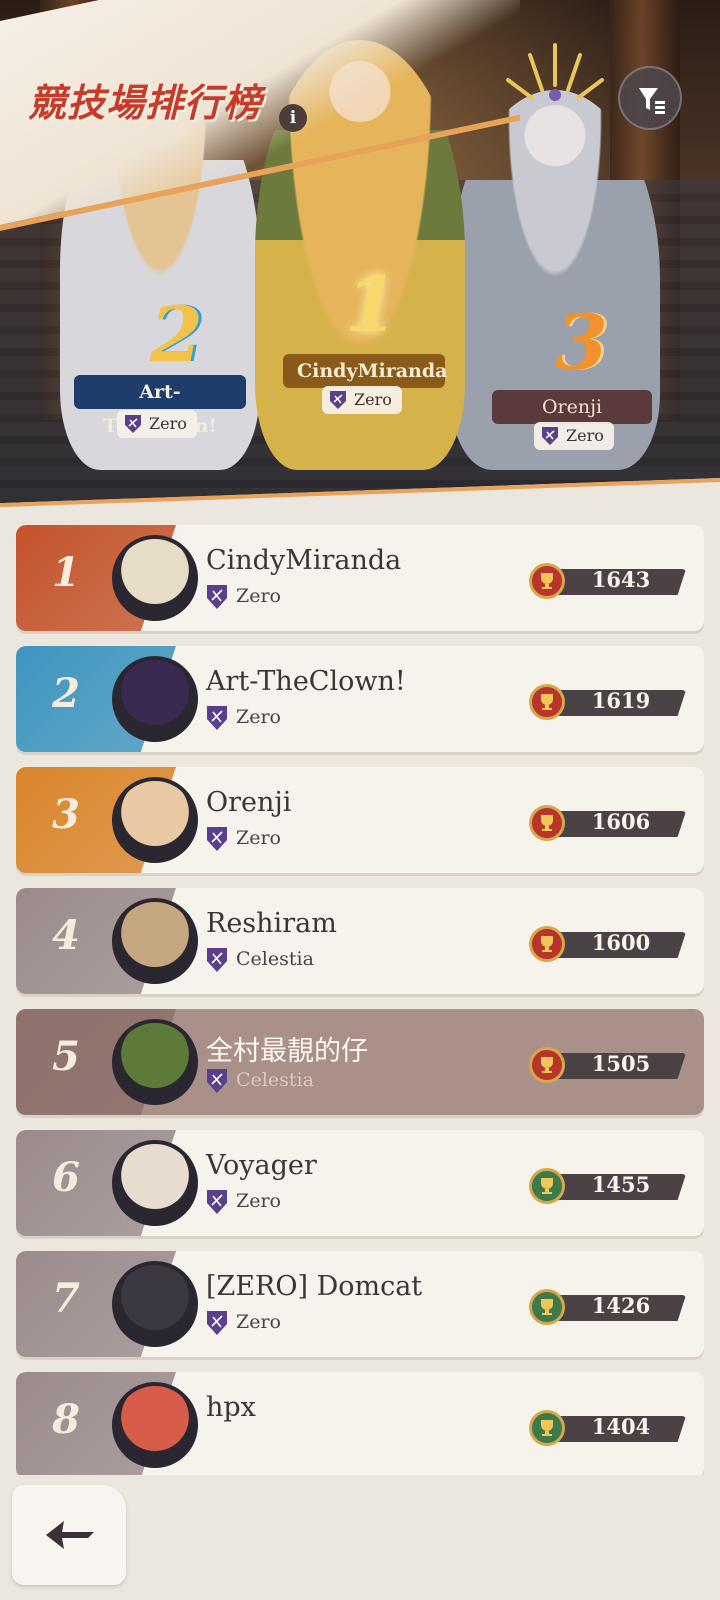 Image resolution: width=720 pixels, height=1600 pixels. I want to click on podium-guild-3: Zero, so click(574, 436).